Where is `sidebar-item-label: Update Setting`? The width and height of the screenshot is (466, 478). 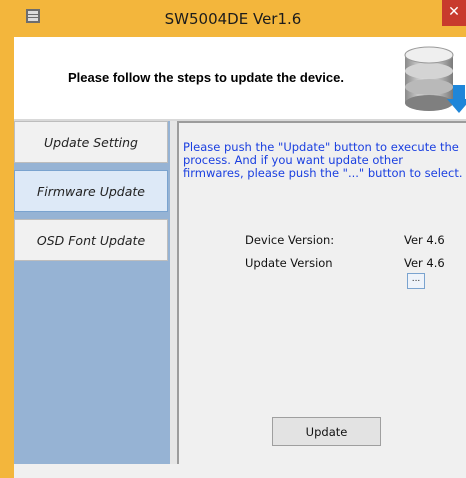 sidebar-item-label: Update Setting is located at coordinates (90, 142).